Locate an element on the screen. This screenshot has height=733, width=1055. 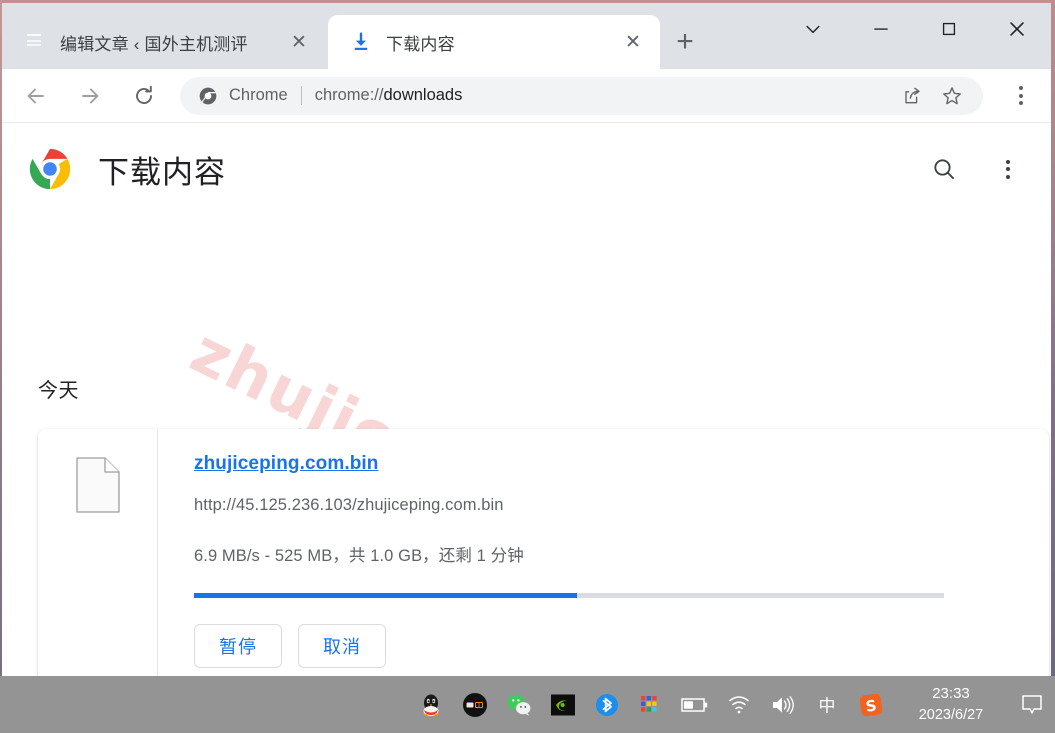
ime-icon: 中 is located at coordinates (827, 705).